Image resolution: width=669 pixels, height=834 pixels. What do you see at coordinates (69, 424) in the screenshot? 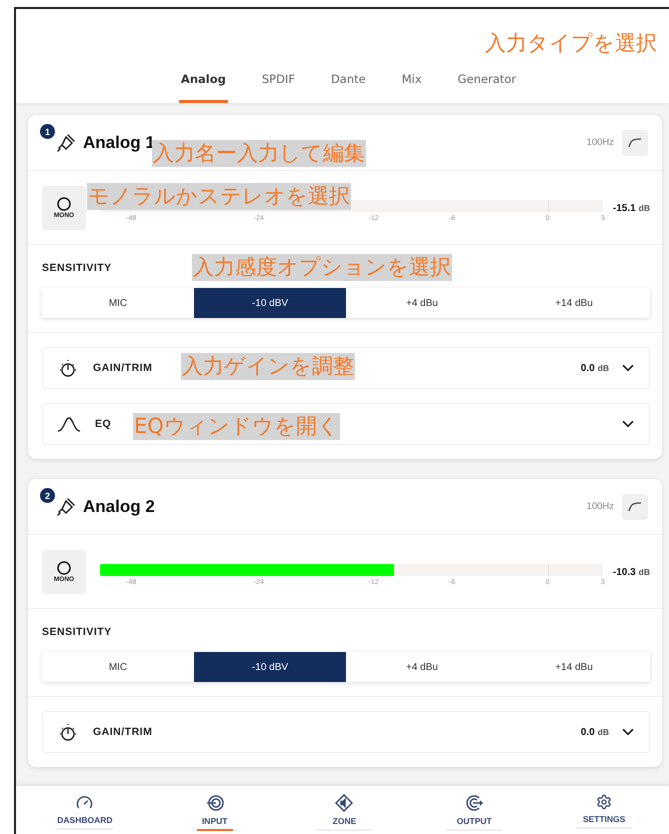
I see `bell-curve-icon` at bounding box center [69, 424].